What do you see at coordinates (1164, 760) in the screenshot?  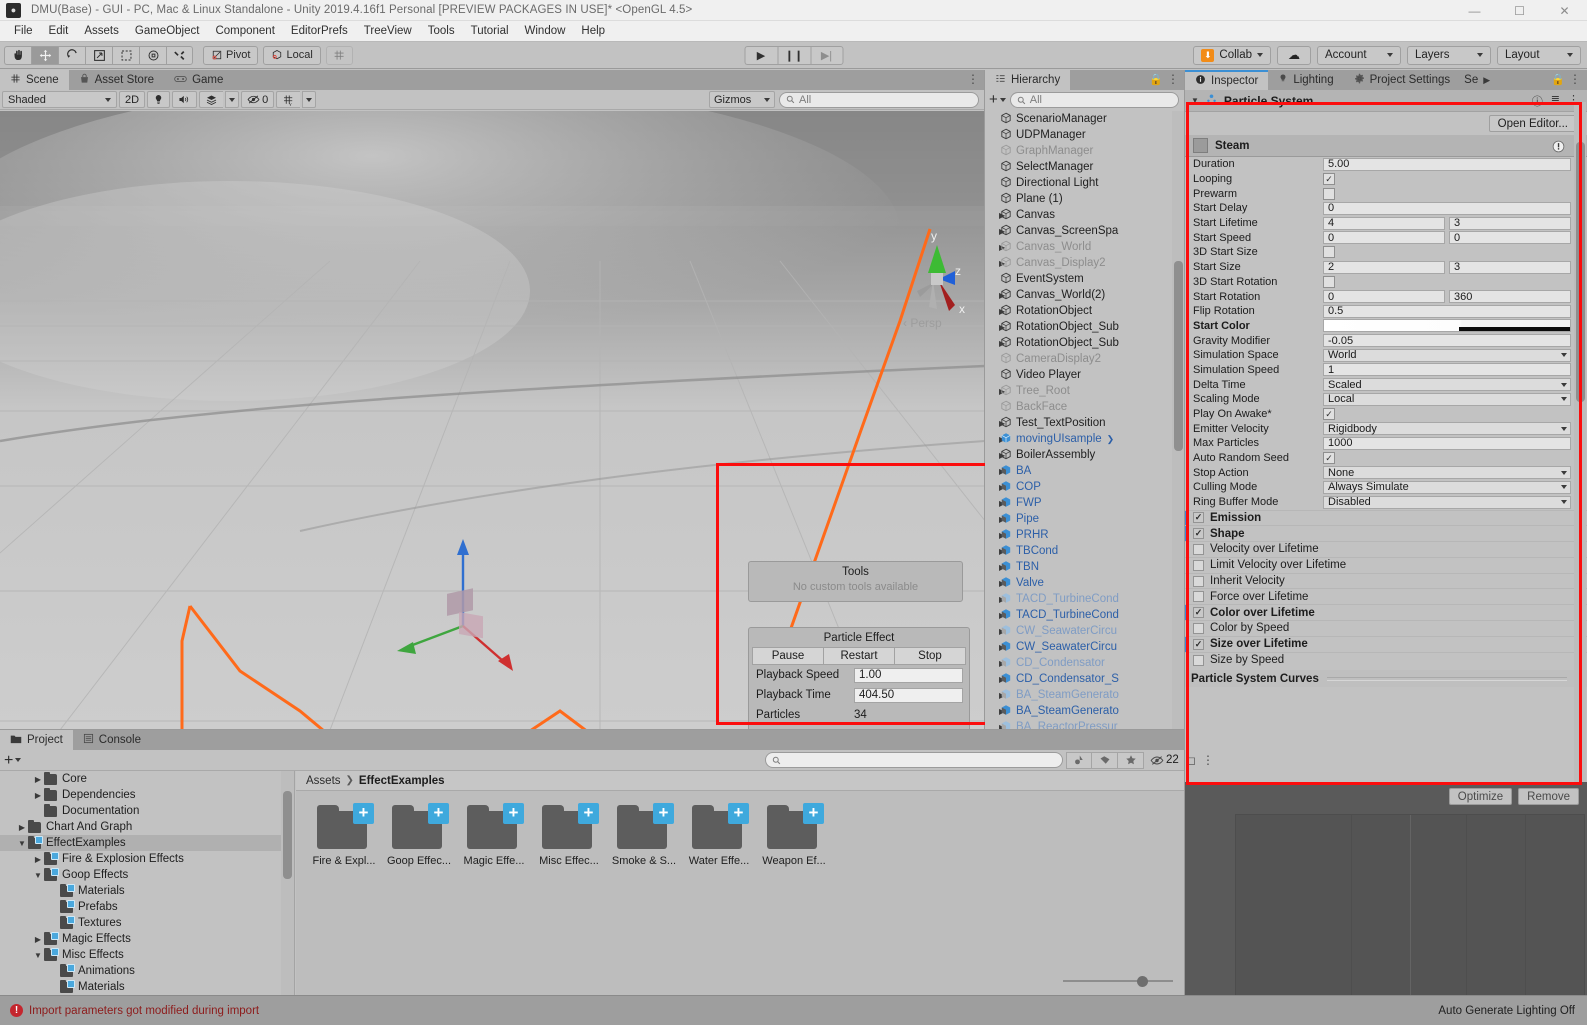 I see `hidden-assets-indicator: 22` at bounding box center [1164, 760].